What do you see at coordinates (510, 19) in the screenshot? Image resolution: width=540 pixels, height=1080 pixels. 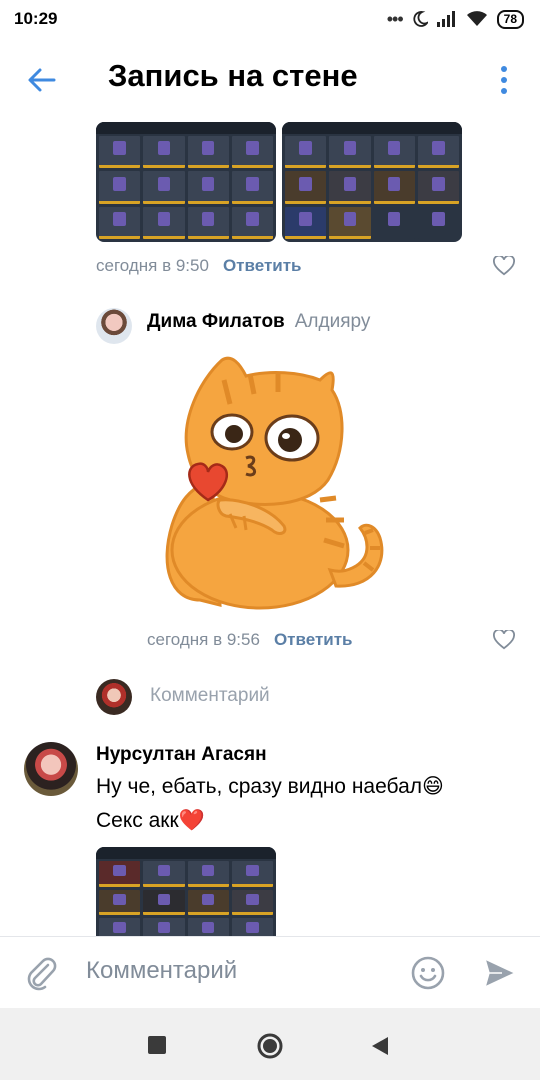 I see `battery-icon: 78` at bounding box center [510, 19].